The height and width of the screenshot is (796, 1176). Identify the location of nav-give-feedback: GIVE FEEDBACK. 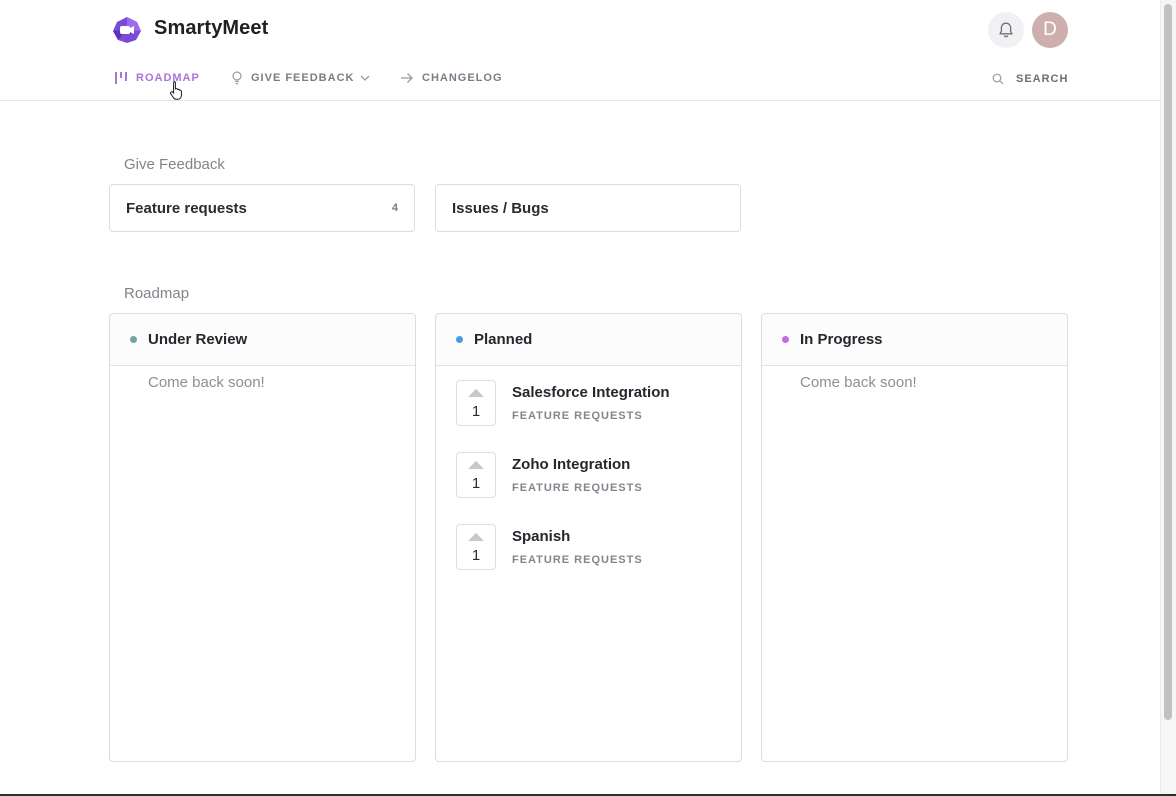
(300, 78).